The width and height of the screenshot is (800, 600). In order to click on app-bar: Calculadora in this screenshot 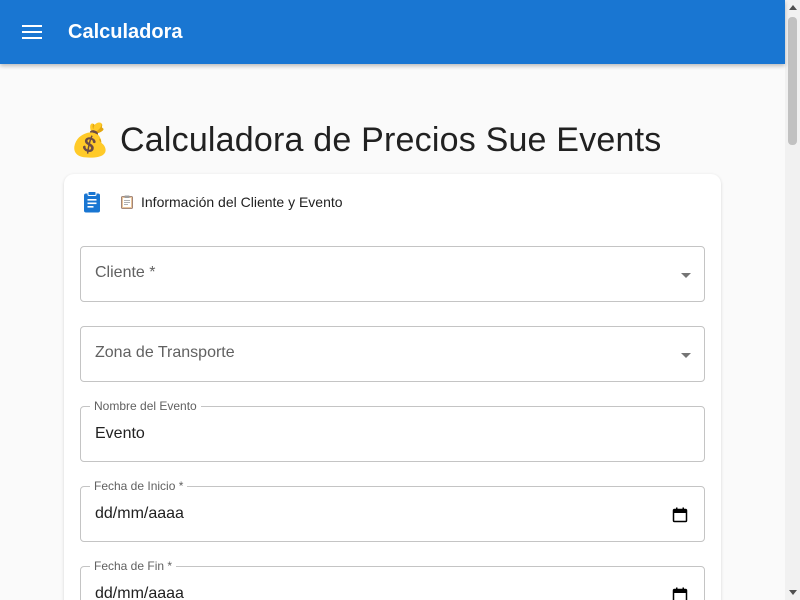, I will do `click(392, 32)`.